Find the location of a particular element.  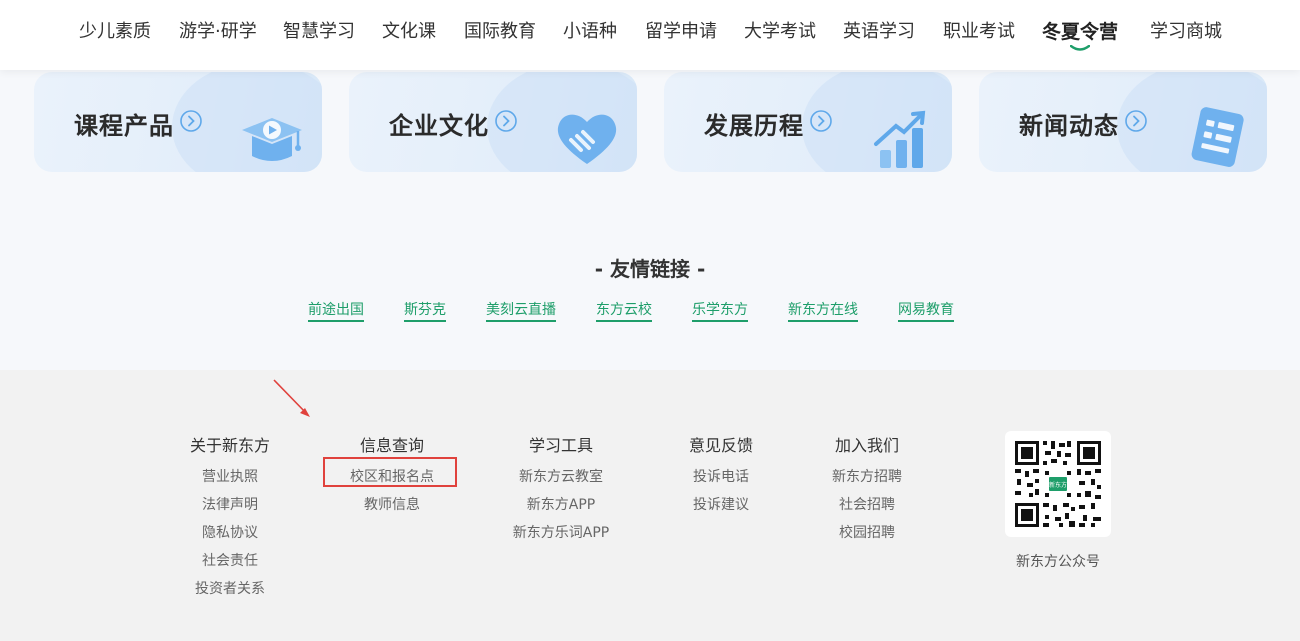

footer-link-campus-registration: 校区和报名点 is located at coordinates (392, 476).